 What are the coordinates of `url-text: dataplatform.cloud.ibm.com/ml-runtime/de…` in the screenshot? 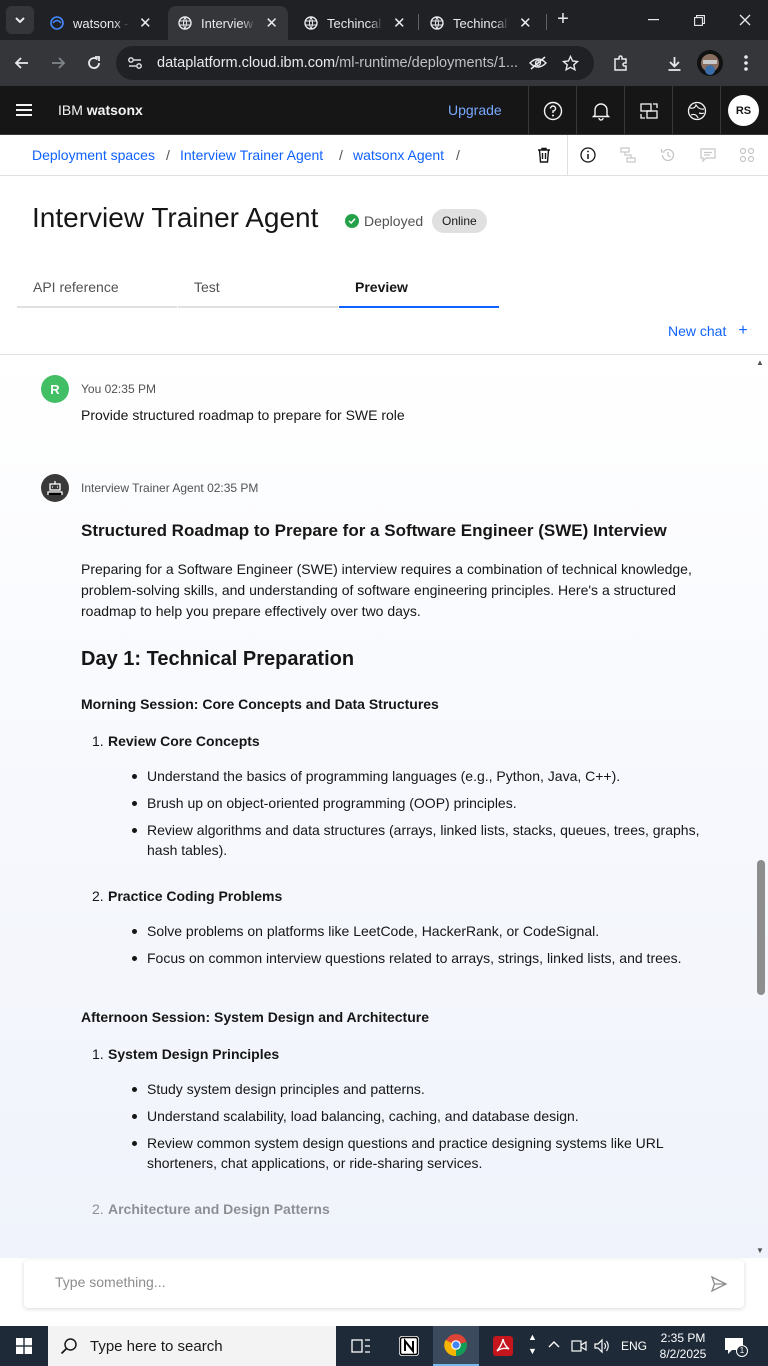 It's located at (337, 63).